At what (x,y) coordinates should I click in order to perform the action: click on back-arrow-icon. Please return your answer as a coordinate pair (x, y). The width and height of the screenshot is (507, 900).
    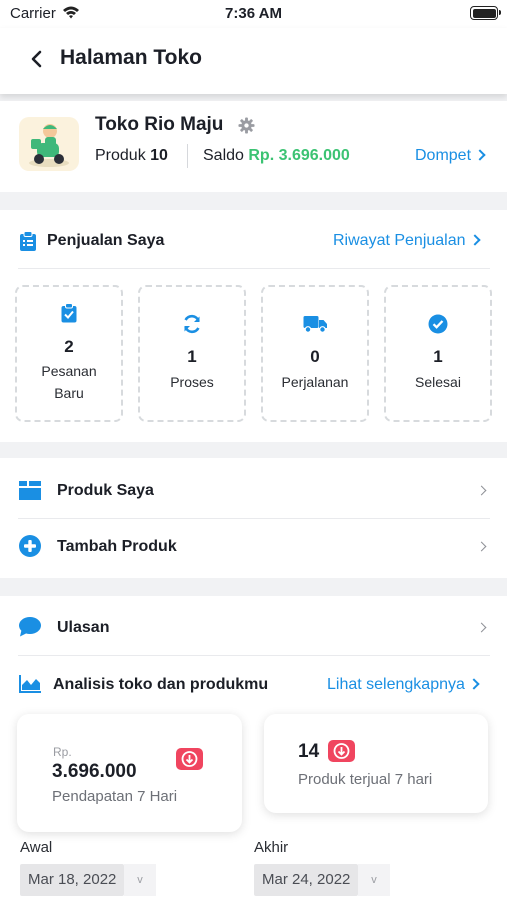
    Looking at the image, I should click on (37, 59).